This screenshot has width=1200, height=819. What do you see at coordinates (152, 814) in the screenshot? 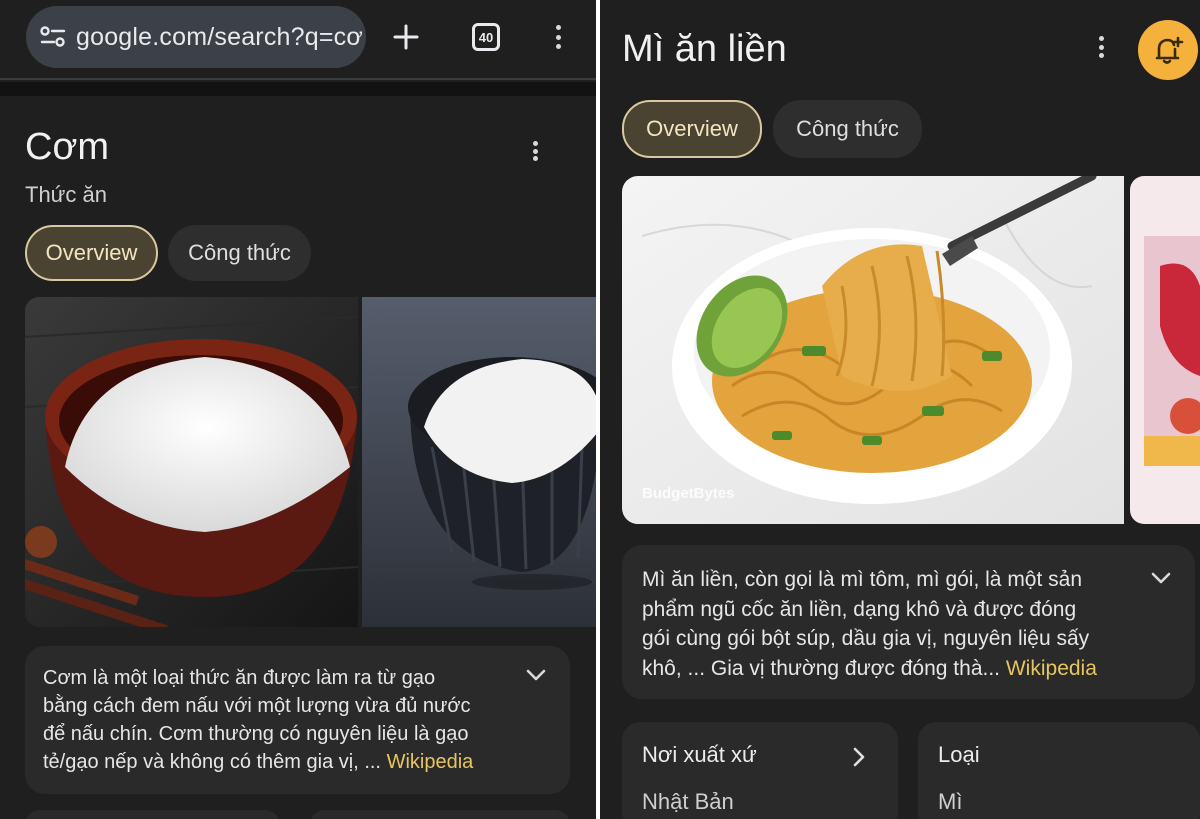
I see `info-card-partial` at bounding box center [152, 814].